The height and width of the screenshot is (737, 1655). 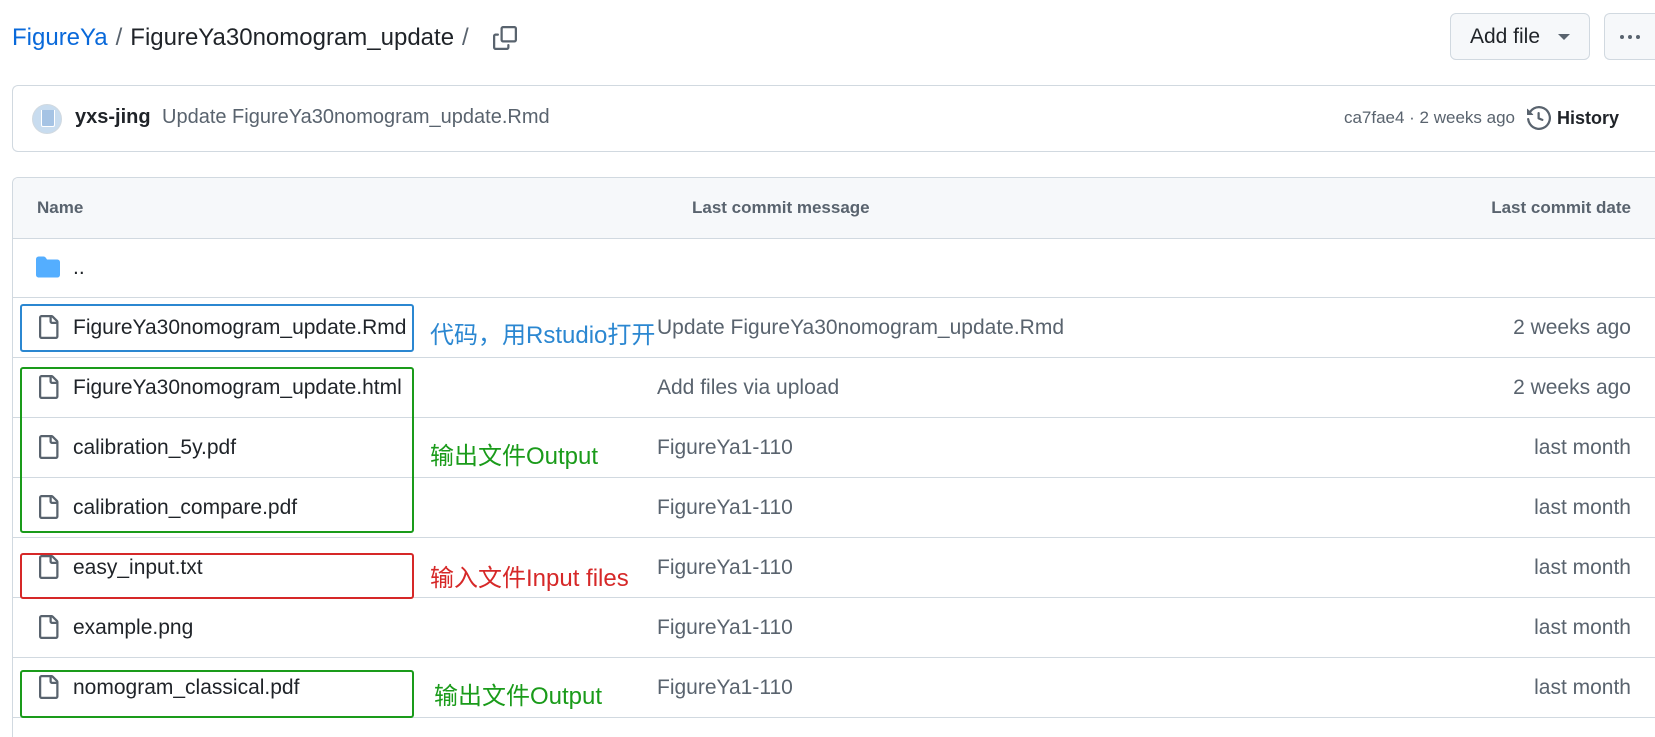 What do you see at coordinates (356, 117) in the screenshot?
I see `commit-message: Update FigureYa30nomogram_update.Rmd` at bounding box center [356, 117].